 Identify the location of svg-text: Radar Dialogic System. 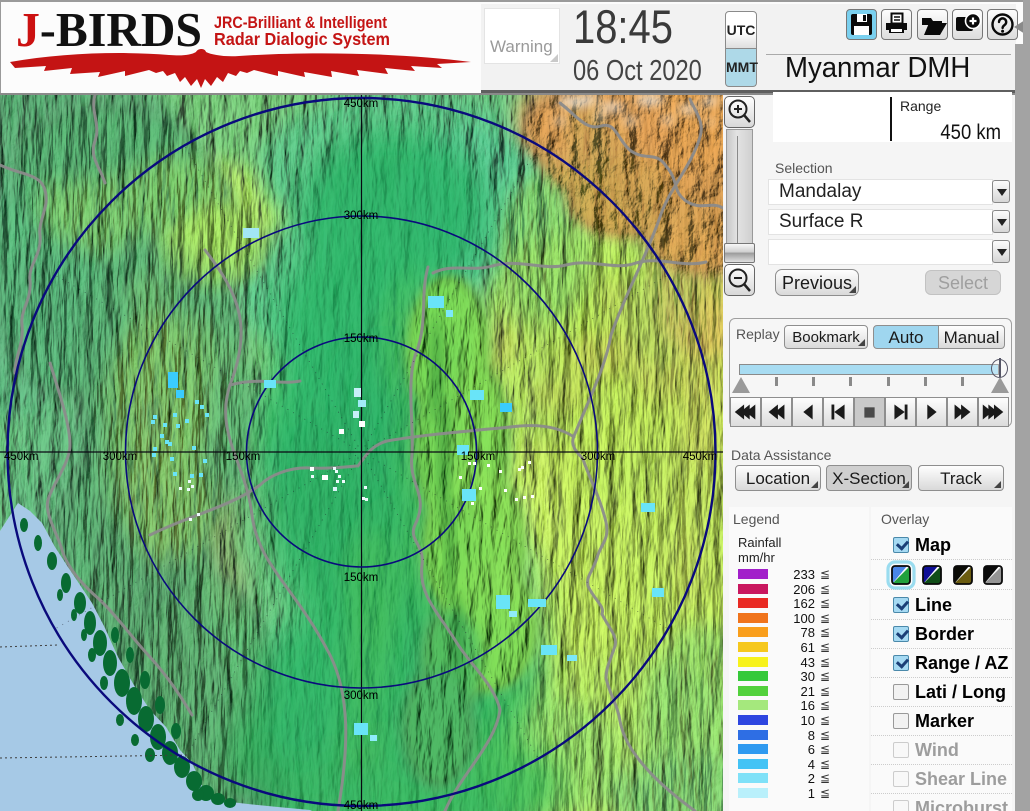
(302, 39).